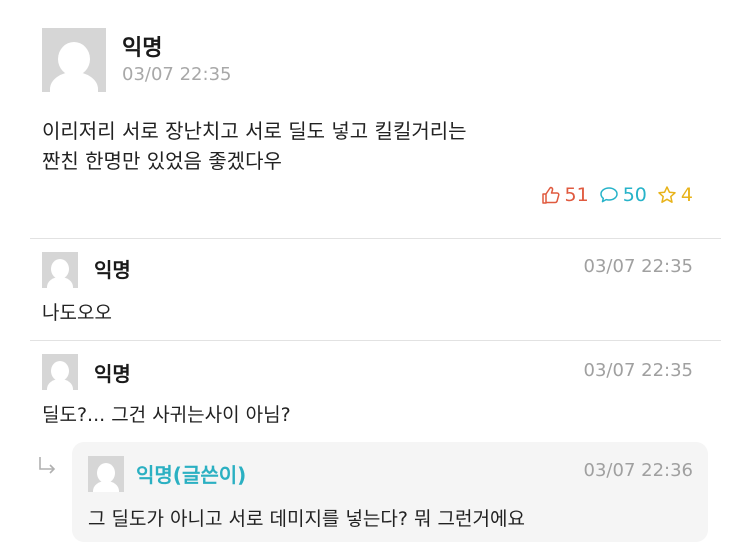 The height and width of the screenshot is (554, 735). Describe the element at coordinates (77, 313) in the screenshot. I see `comment-text: 나도오오` at that location.